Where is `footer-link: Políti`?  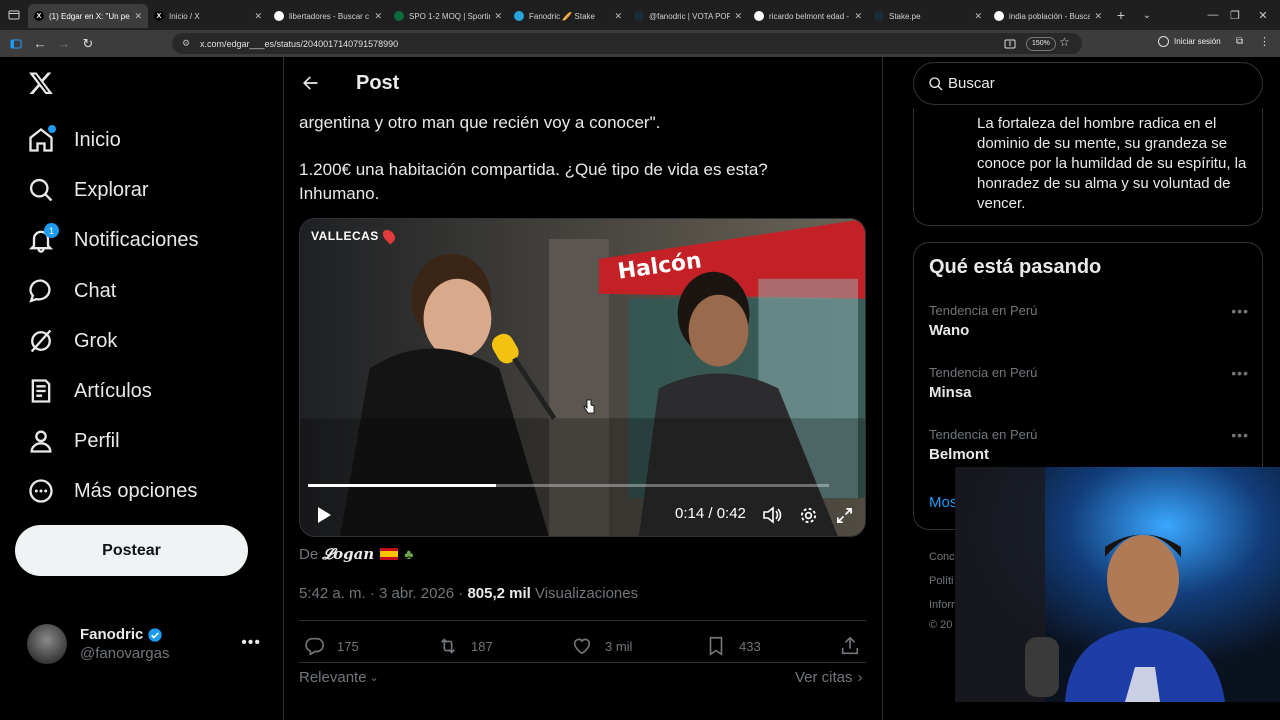 footer-link: Políti is located at coordinates (941, 581).